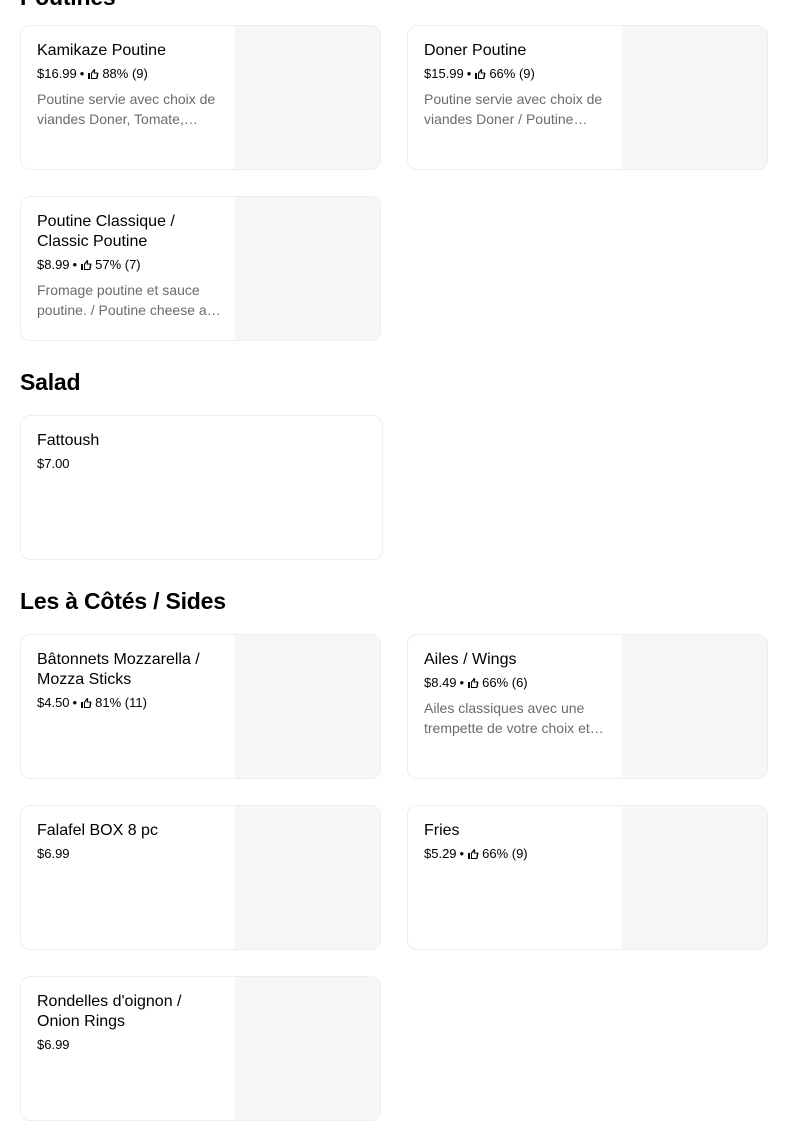 This screenshot has height=1121, width=804. What do you see at coordinates (53, 463) in the screenshot?
I see `item-price: $7.00` at bounding box center [53, 463].